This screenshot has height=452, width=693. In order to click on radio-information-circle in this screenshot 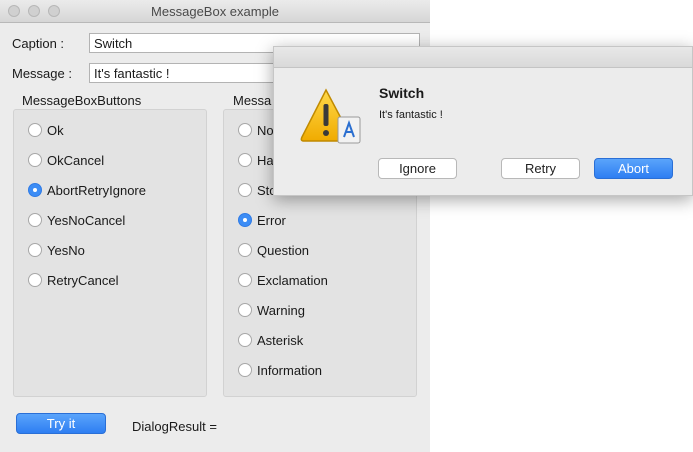, I will do `click(245, 370)`.